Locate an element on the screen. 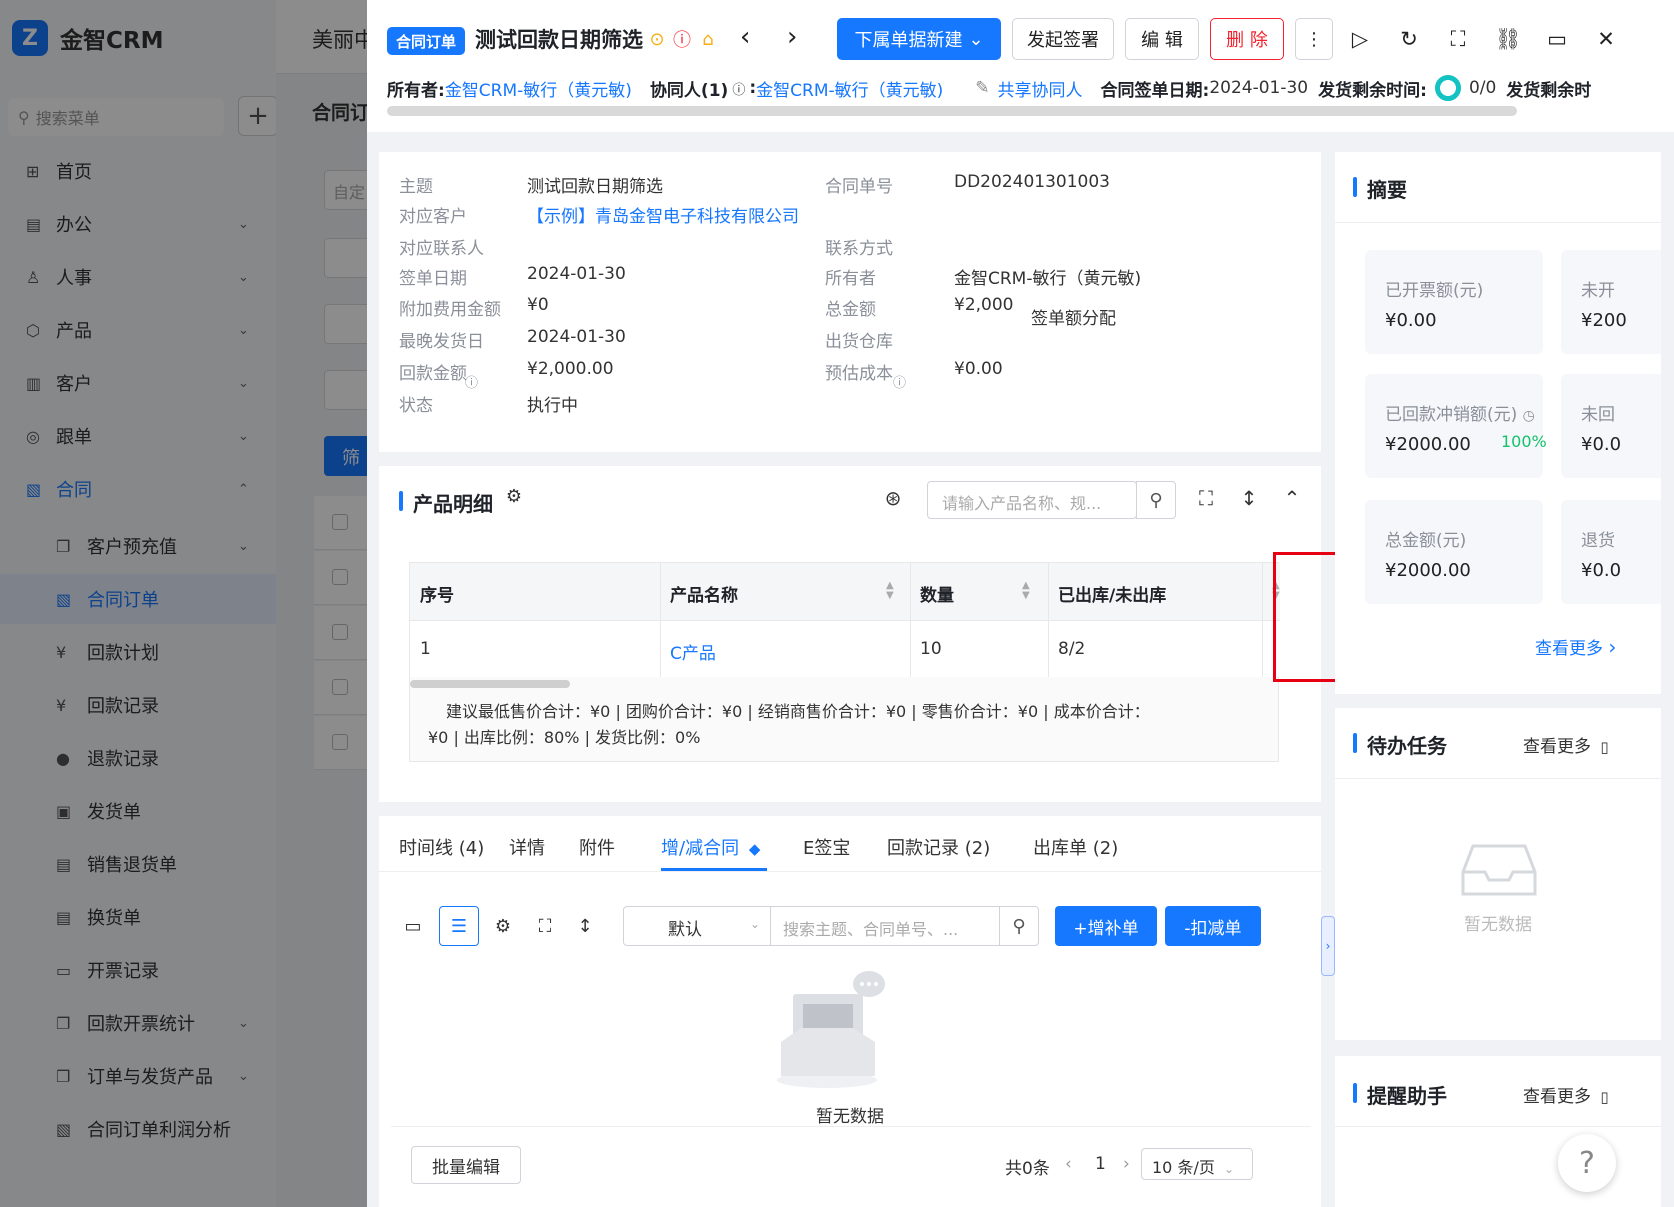 The image size is (1674, 1207). empty-data-illustration is located at coordinates (831, 1029).